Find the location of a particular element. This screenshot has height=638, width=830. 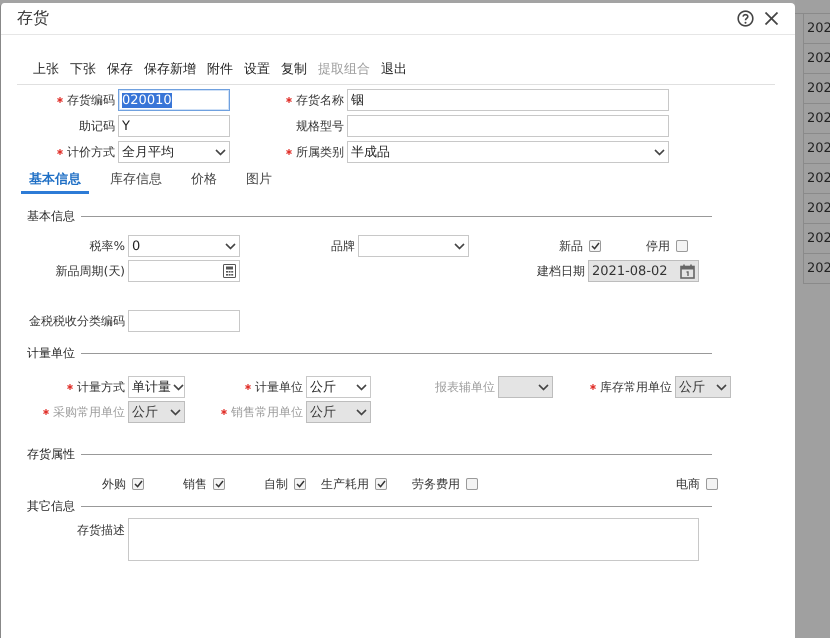

window-title: 存货 is located at coordinates (33, 18).